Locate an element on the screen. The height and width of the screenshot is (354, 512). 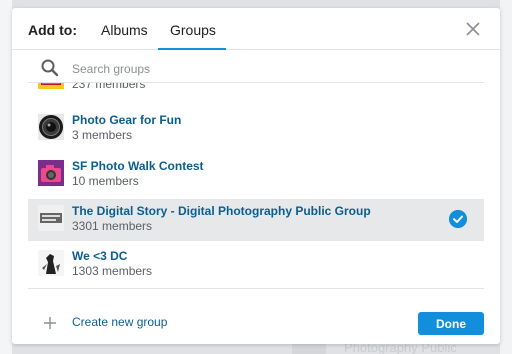
group-row: Photo Gear for Fun 3 members is located at coordinates (256, 129).